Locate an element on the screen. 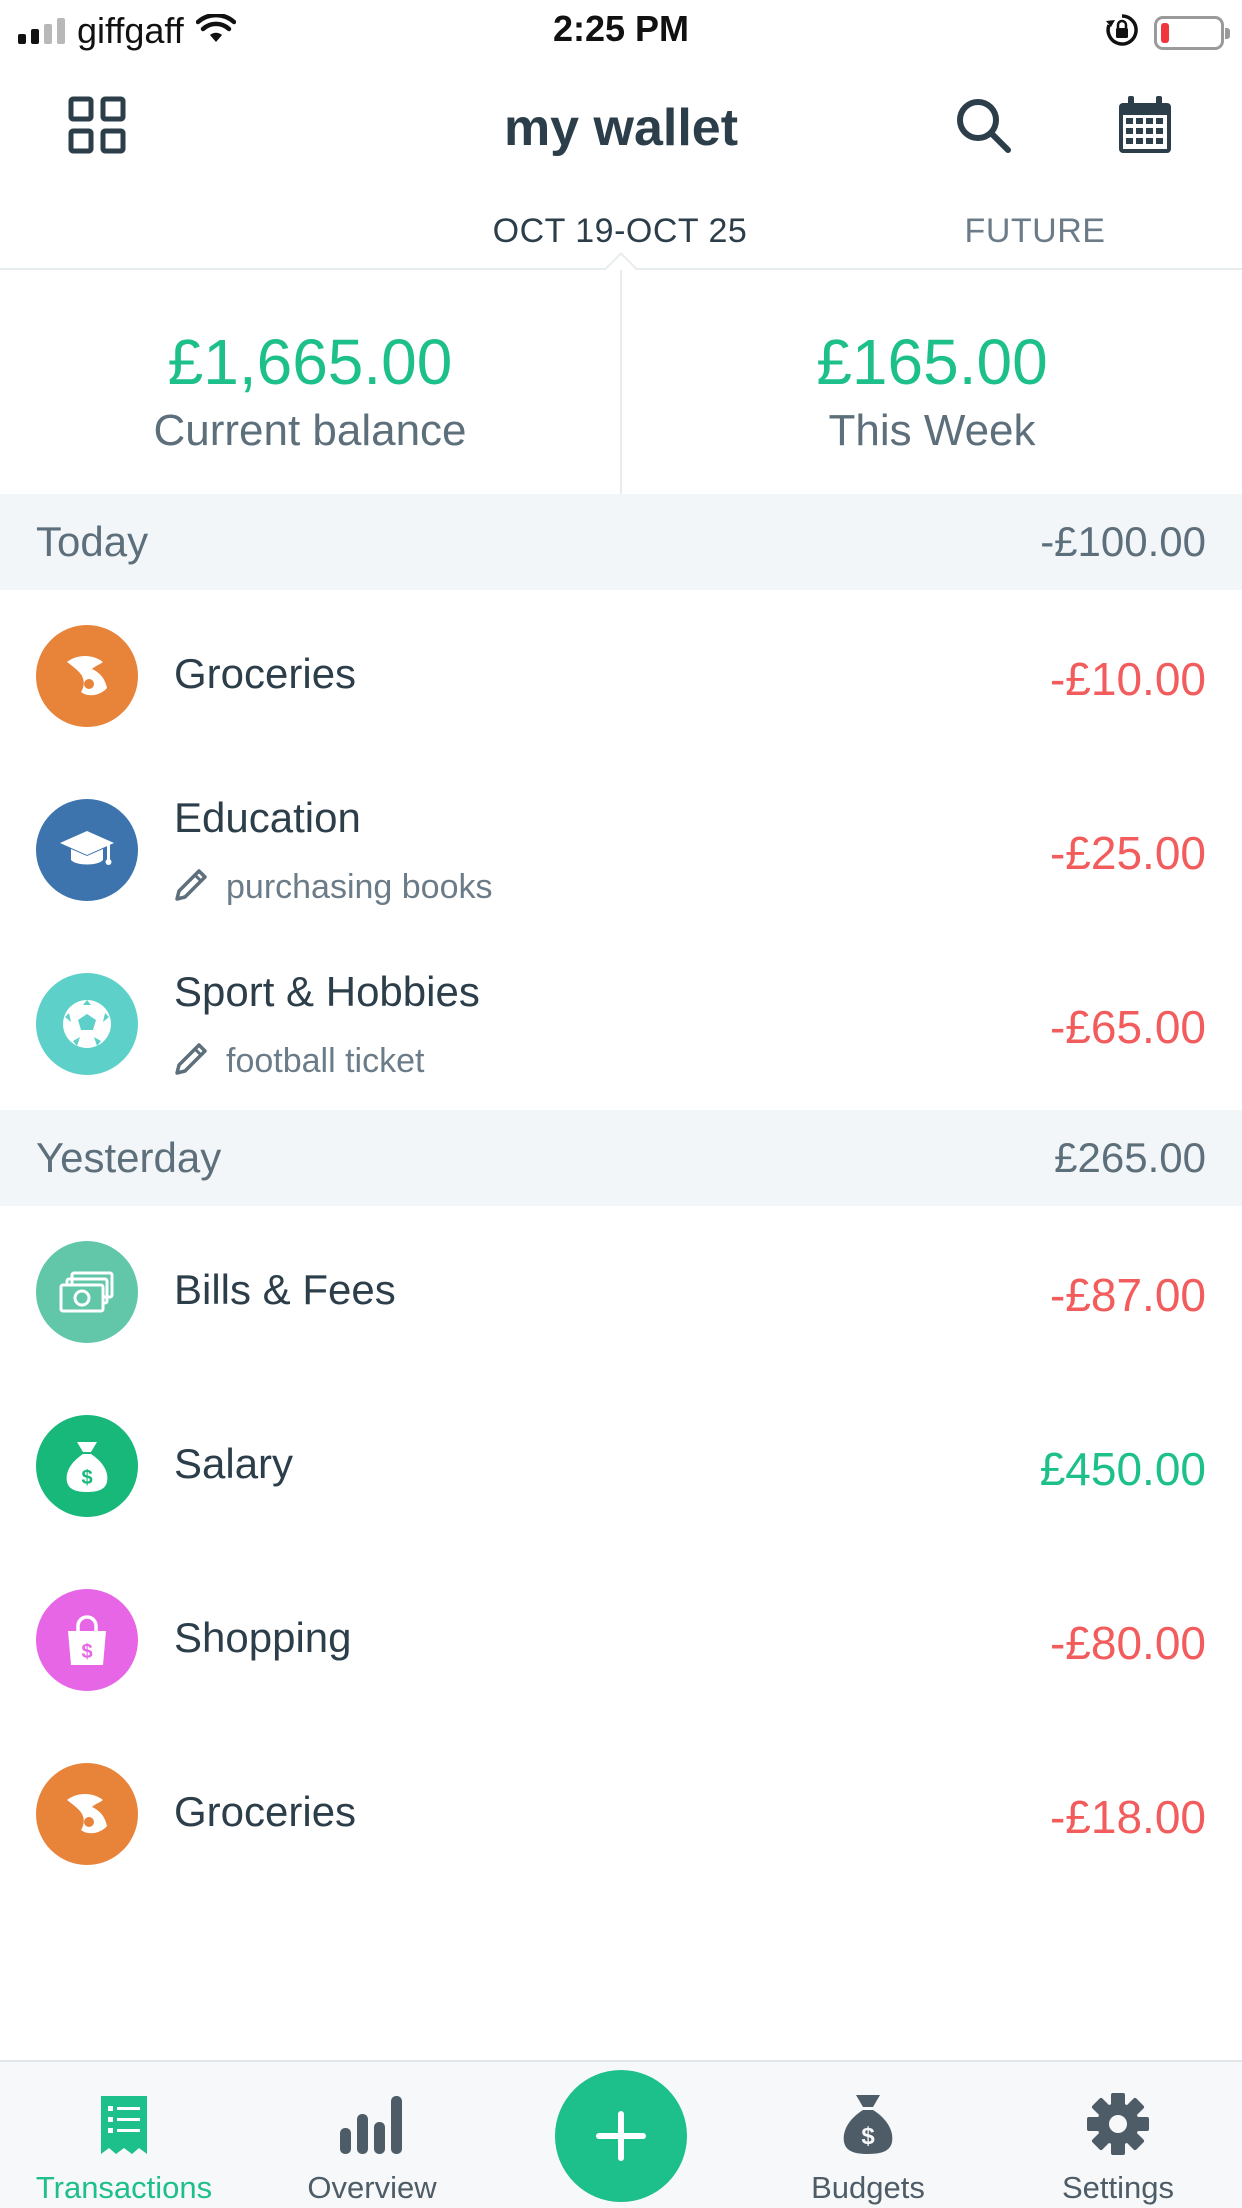 The height and width of the screenshot is (2208, 1242). transaction-note: football ticket is located at coordinates (299, 1061).